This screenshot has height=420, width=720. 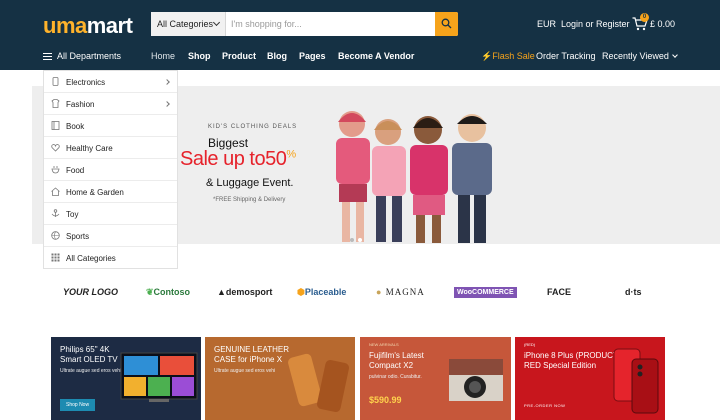 I want to click on category-select: All Categories, so click(x=188, y=24).